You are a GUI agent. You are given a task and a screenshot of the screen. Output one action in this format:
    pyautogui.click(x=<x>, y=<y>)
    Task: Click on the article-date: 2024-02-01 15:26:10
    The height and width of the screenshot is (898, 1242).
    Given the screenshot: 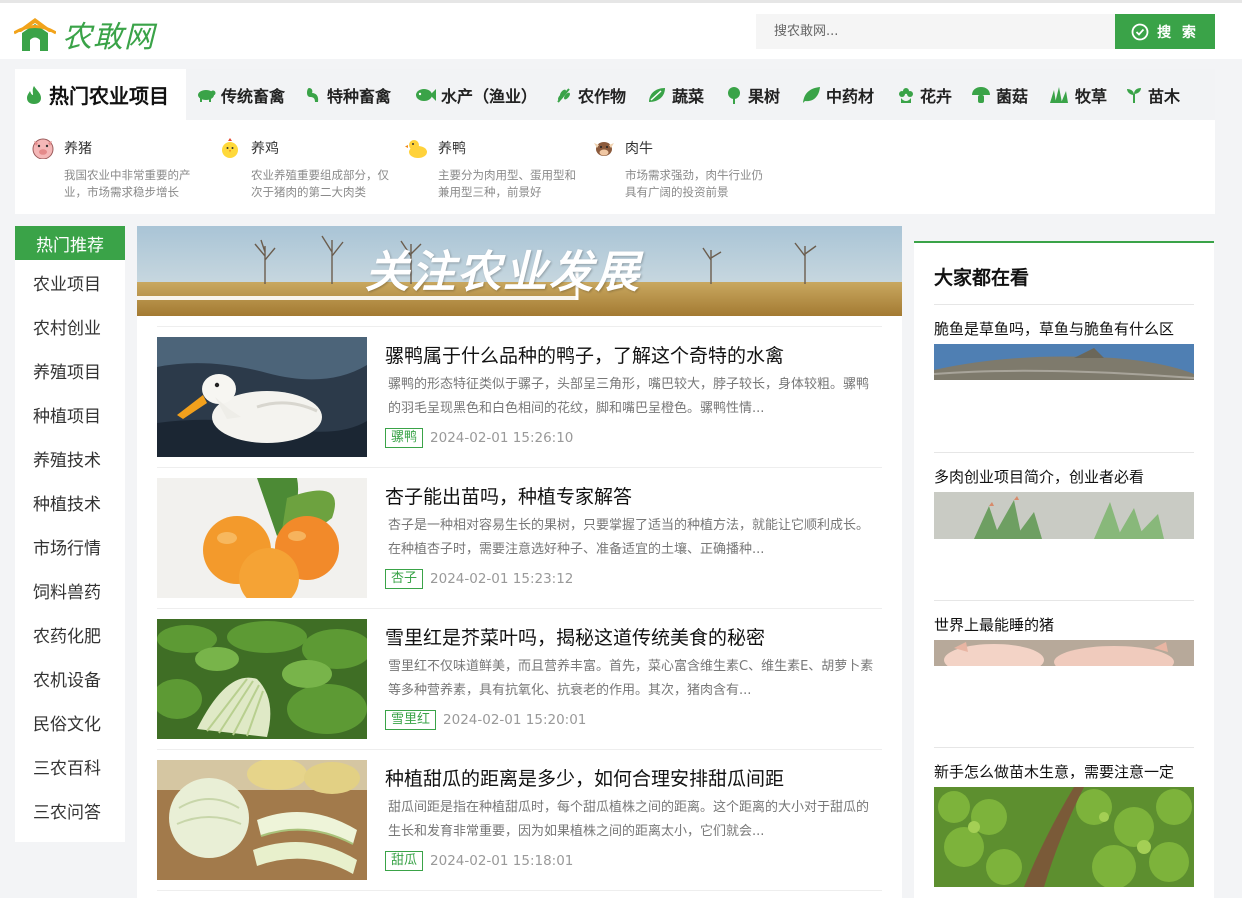 What is the action you would take?
    pyautogui.click(x=502, y=438)
    